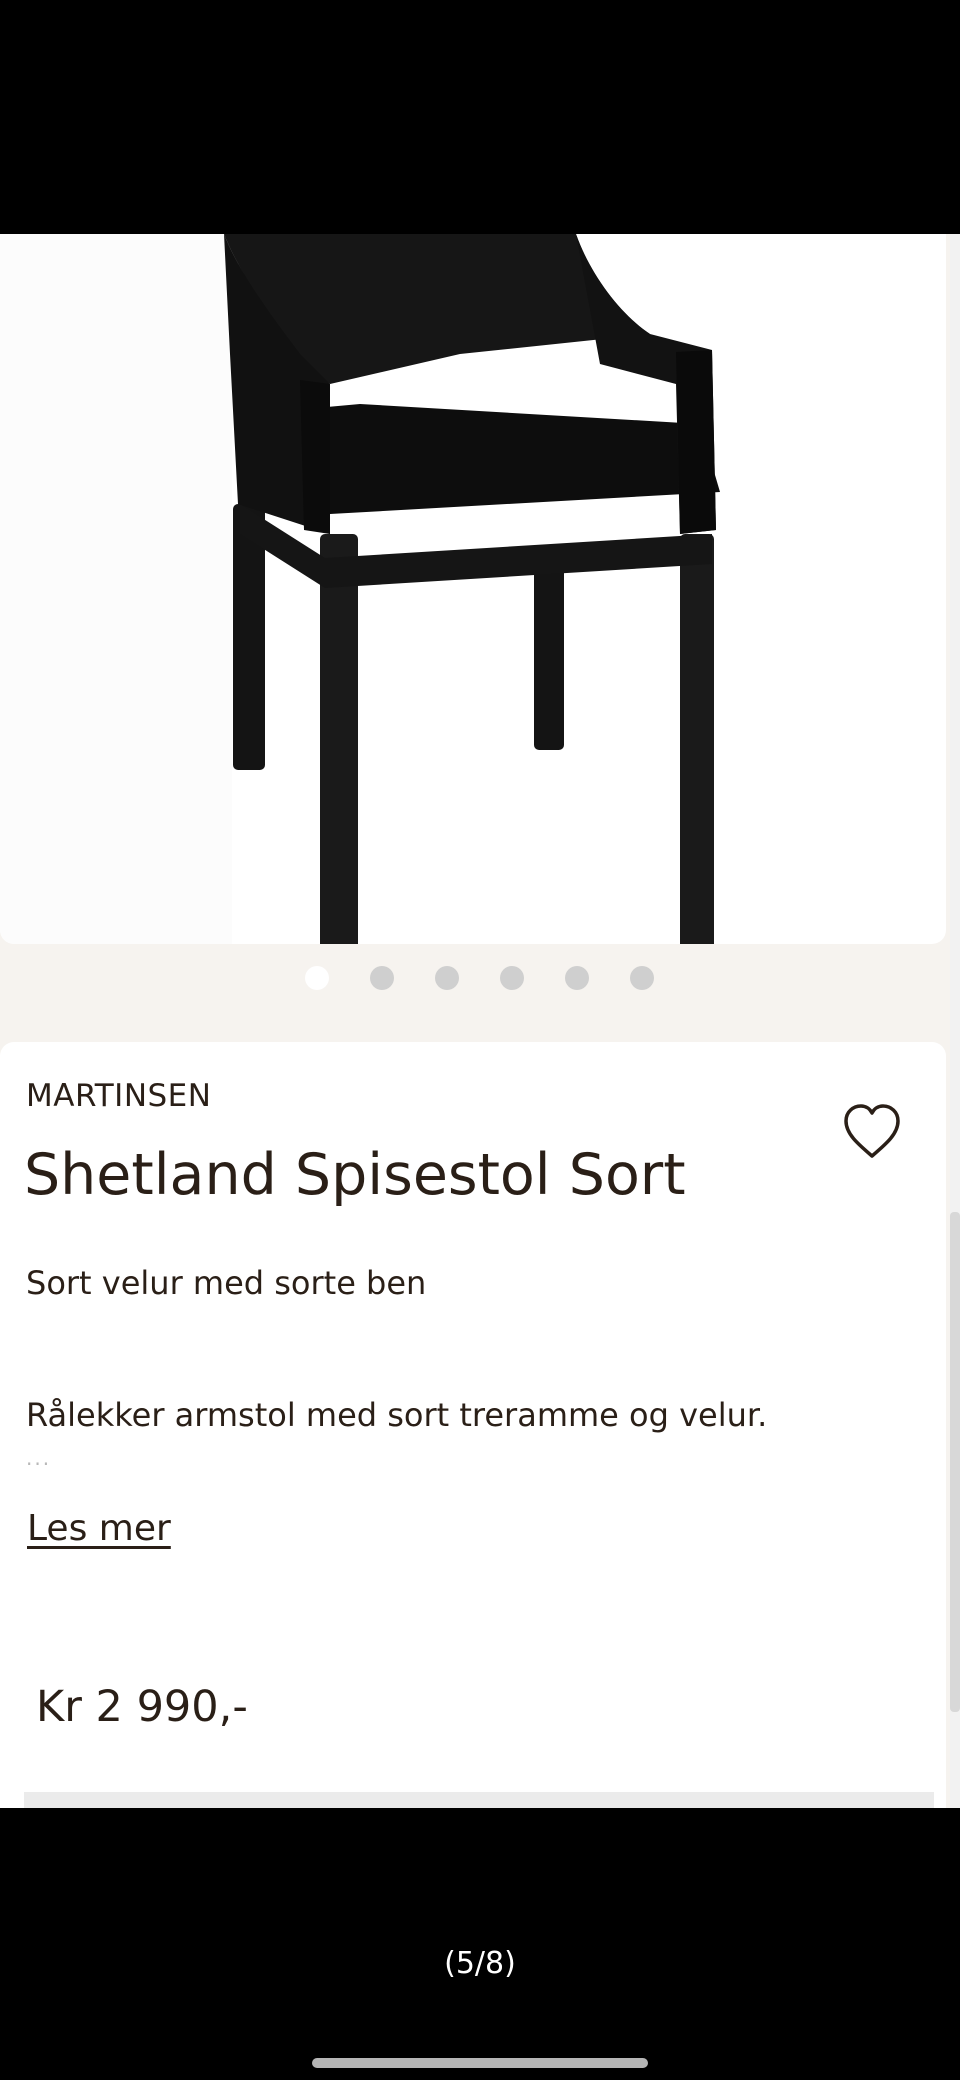 The width and height of the screenshot is (960, 2080). Describe the element at coordinates (226, 1283) in the screenshot. I see `product-subtitle: Sort velur med sorte ben` at that location.